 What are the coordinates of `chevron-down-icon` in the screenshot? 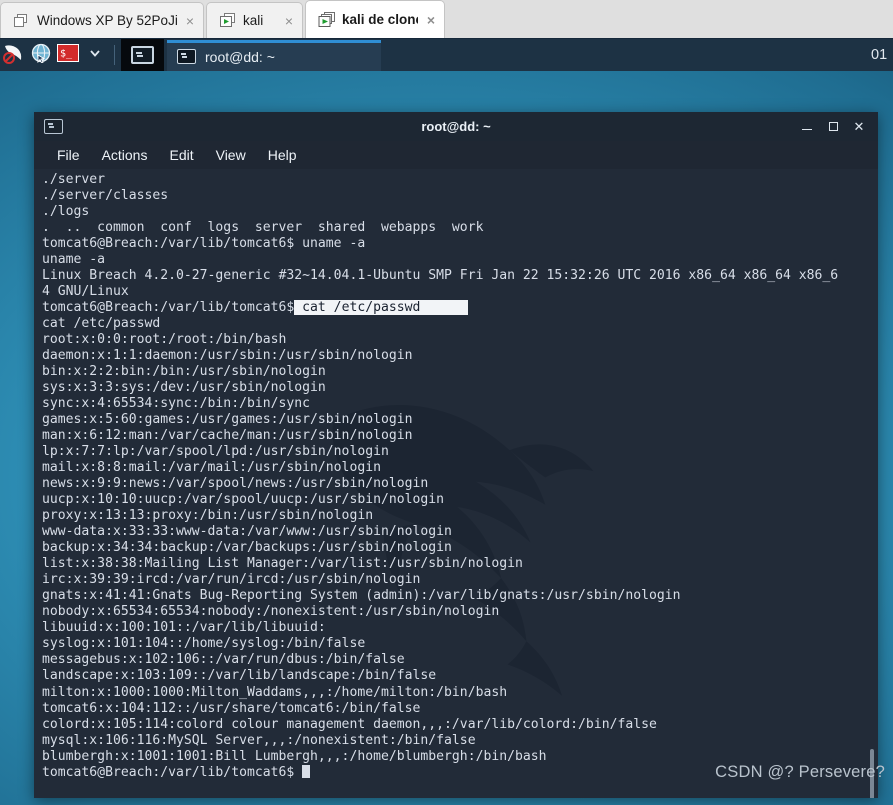 It's located at (95, 55).